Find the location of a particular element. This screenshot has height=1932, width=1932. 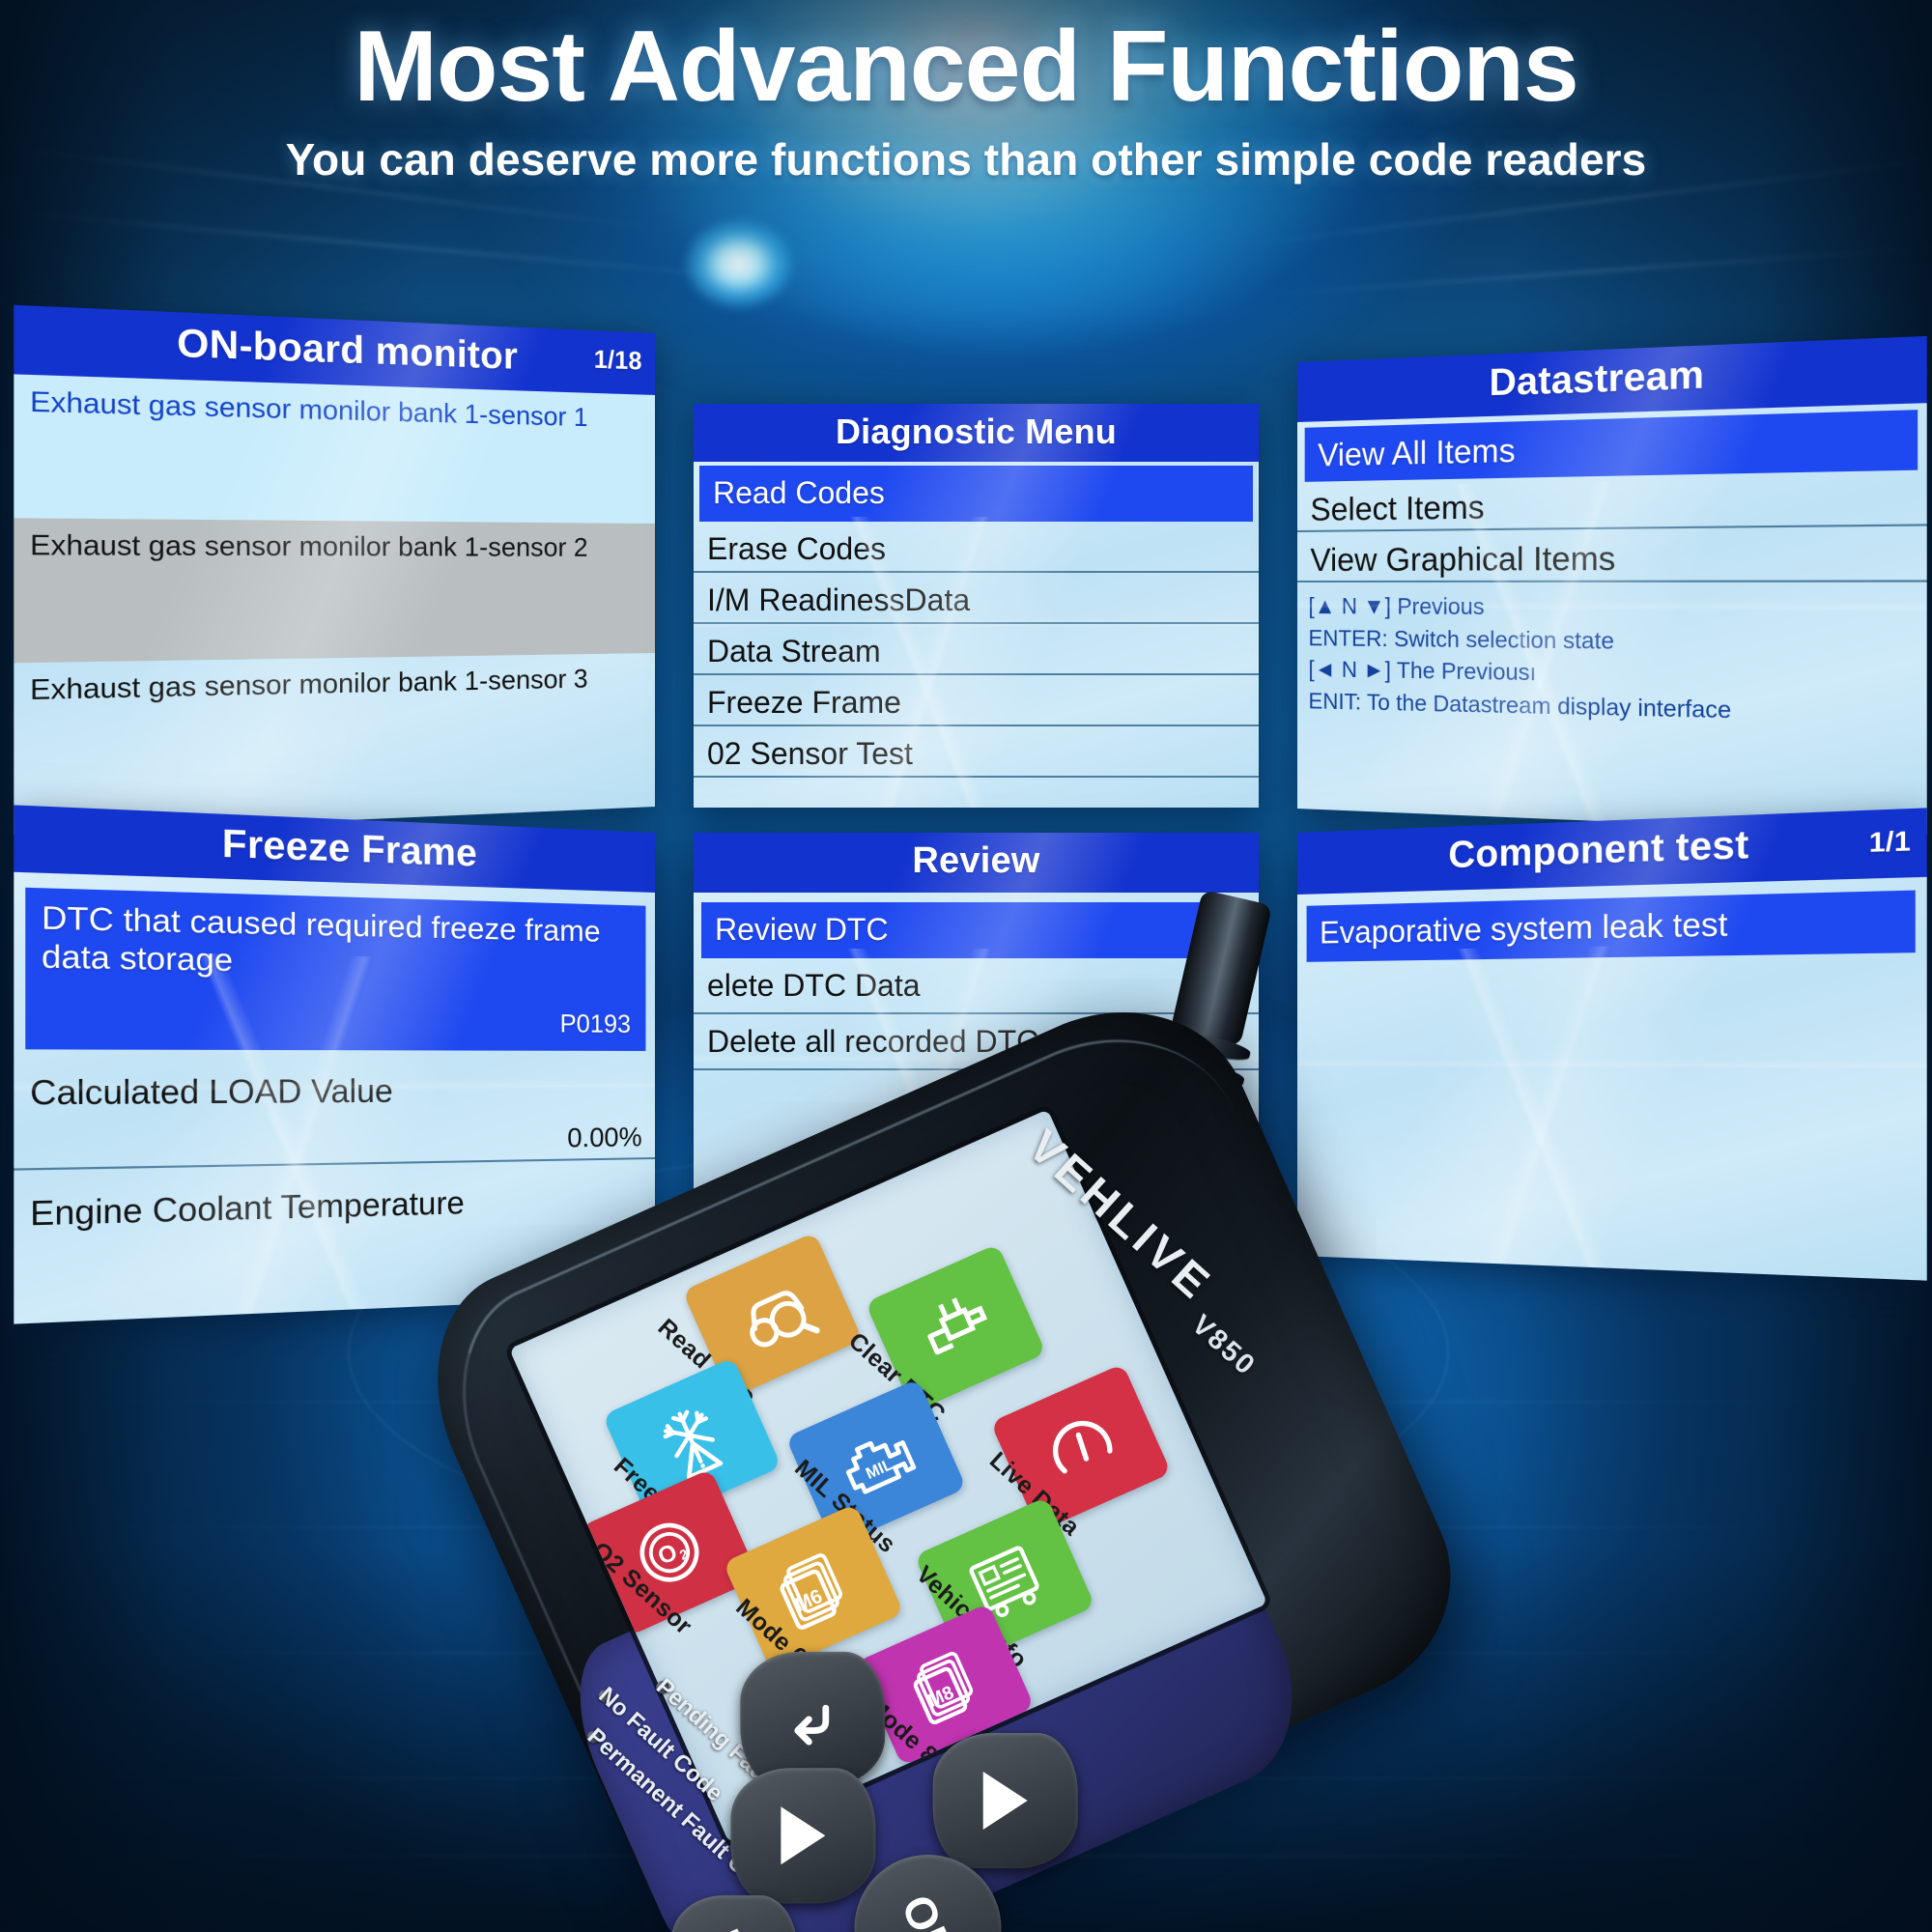

tile-live-data is located at coordinates (1081, 1447).